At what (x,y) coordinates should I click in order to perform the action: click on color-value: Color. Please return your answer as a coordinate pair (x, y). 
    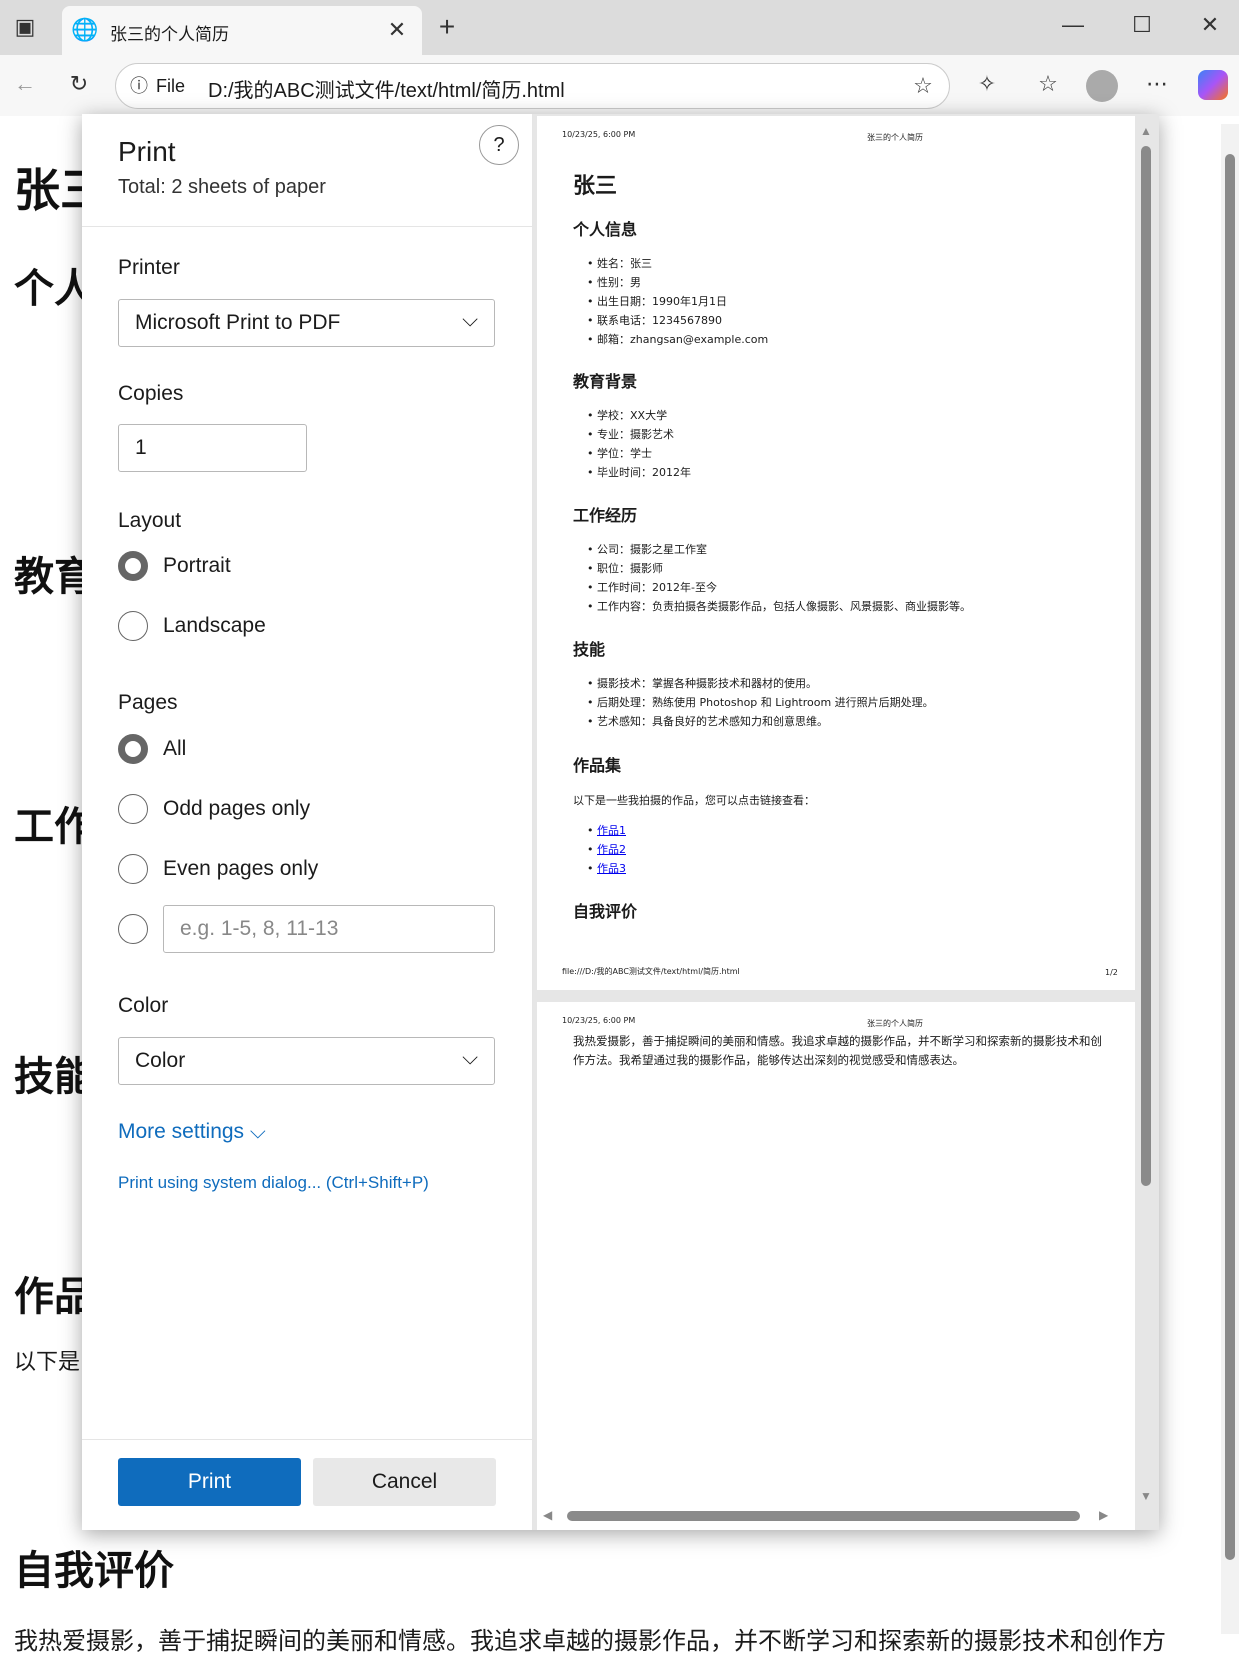
    Looking at the image, I should click on (160, 1060).